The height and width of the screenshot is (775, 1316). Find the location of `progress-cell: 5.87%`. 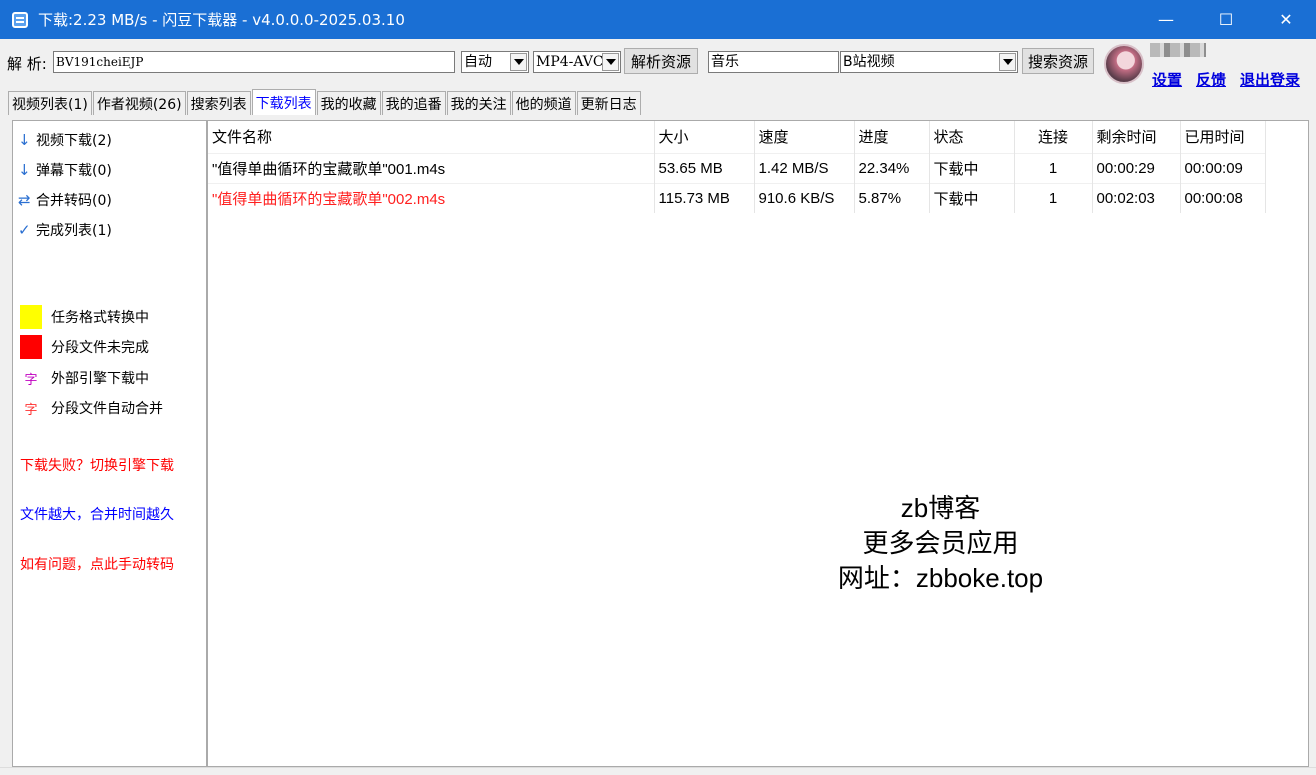

progress-cell: 5.87% is located at coordinates (892, 197).